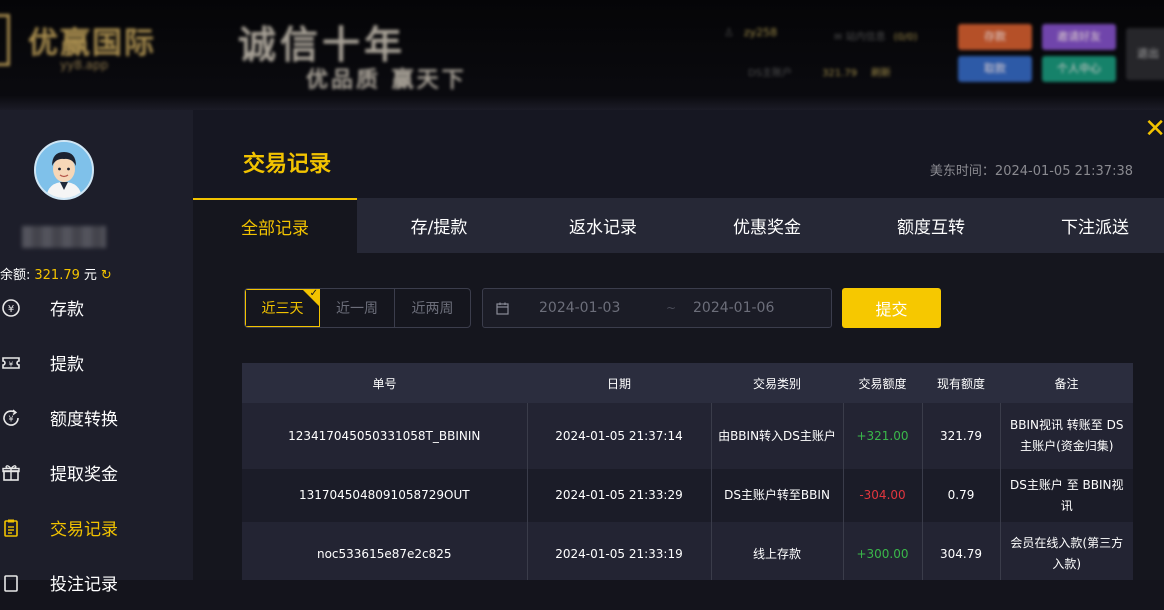  What do you see at coordinates (961, 495) in the screenshot?
I see `cell-balance: 0.79` at bounding box center [961, 495].